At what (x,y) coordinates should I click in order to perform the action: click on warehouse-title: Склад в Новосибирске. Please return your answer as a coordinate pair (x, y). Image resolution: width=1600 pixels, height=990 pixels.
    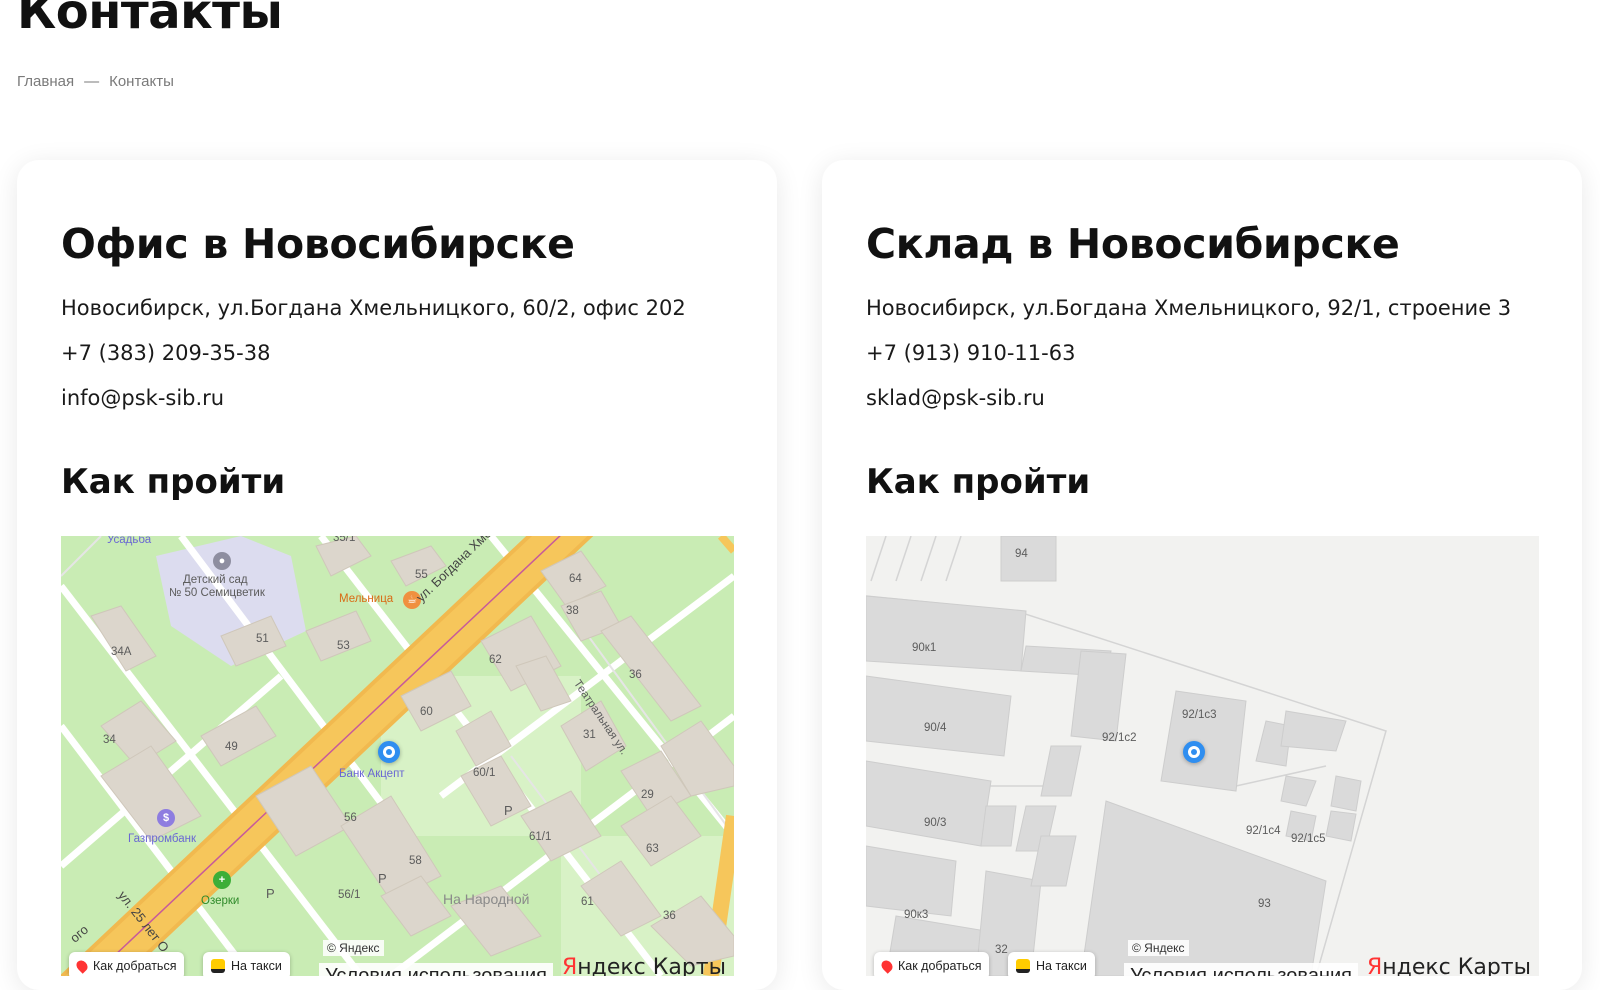
    Looking at the image, I should click on (1133, 244).